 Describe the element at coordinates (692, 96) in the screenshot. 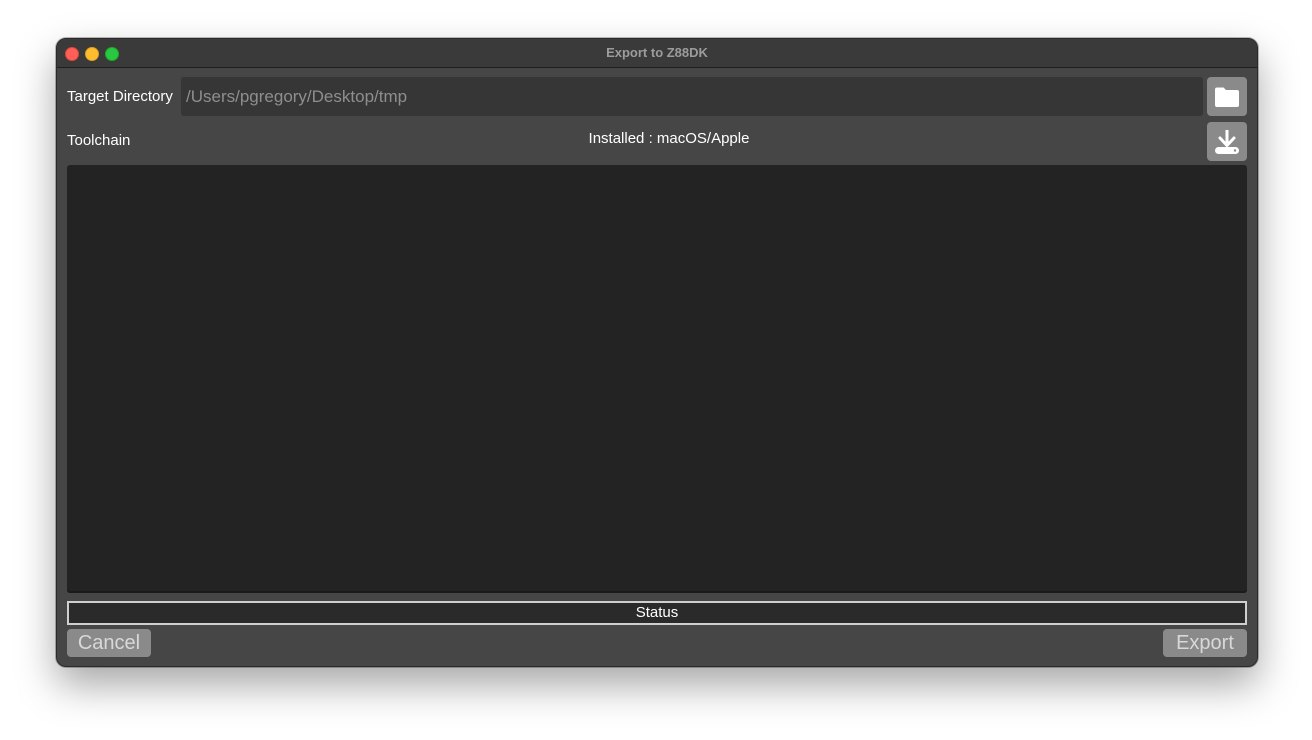

I see `target-directory-input` at that location.